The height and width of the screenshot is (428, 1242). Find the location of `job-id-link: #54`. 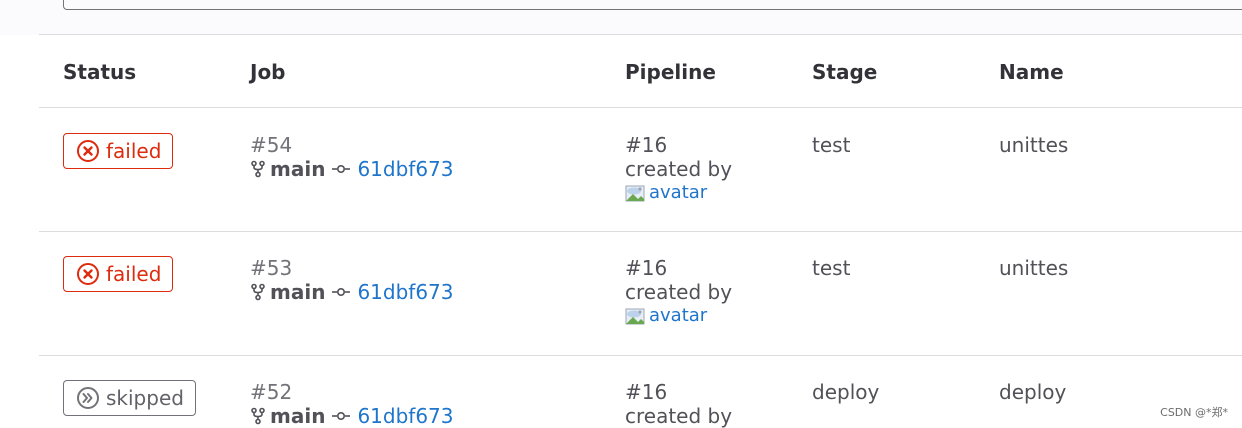

job-id-link: #54 is located at coordinates (352, 145).